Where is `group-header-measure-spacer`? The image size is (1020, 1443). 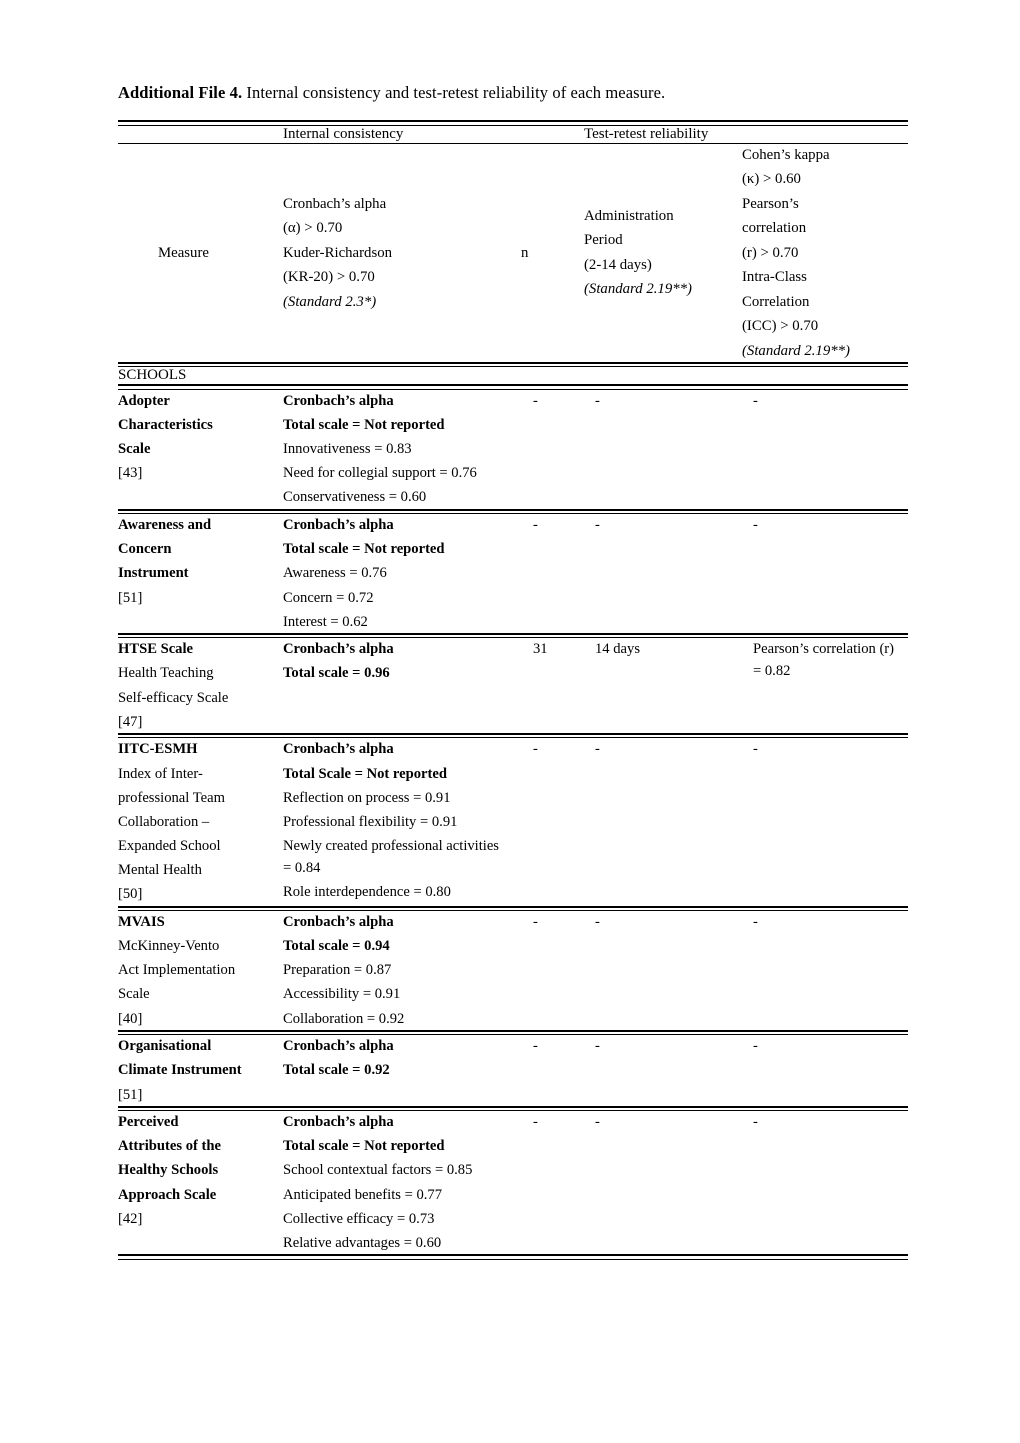 group-header-measure-spacer is located at coordinates (200, 134).